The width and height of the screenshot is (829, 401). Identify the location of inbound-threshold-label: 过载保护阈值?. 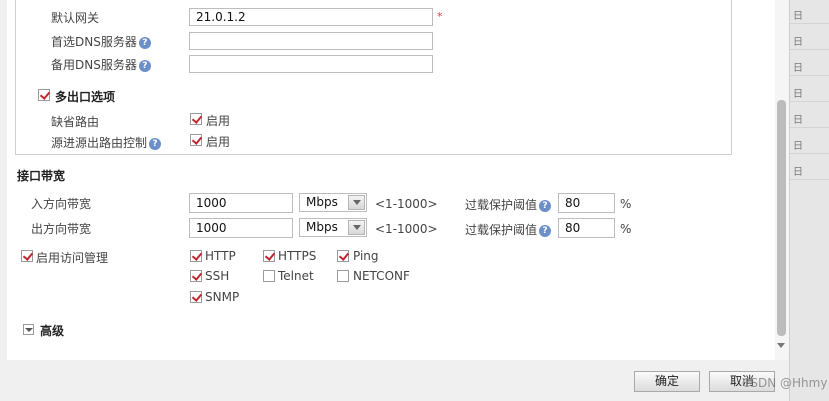
(508, 204).